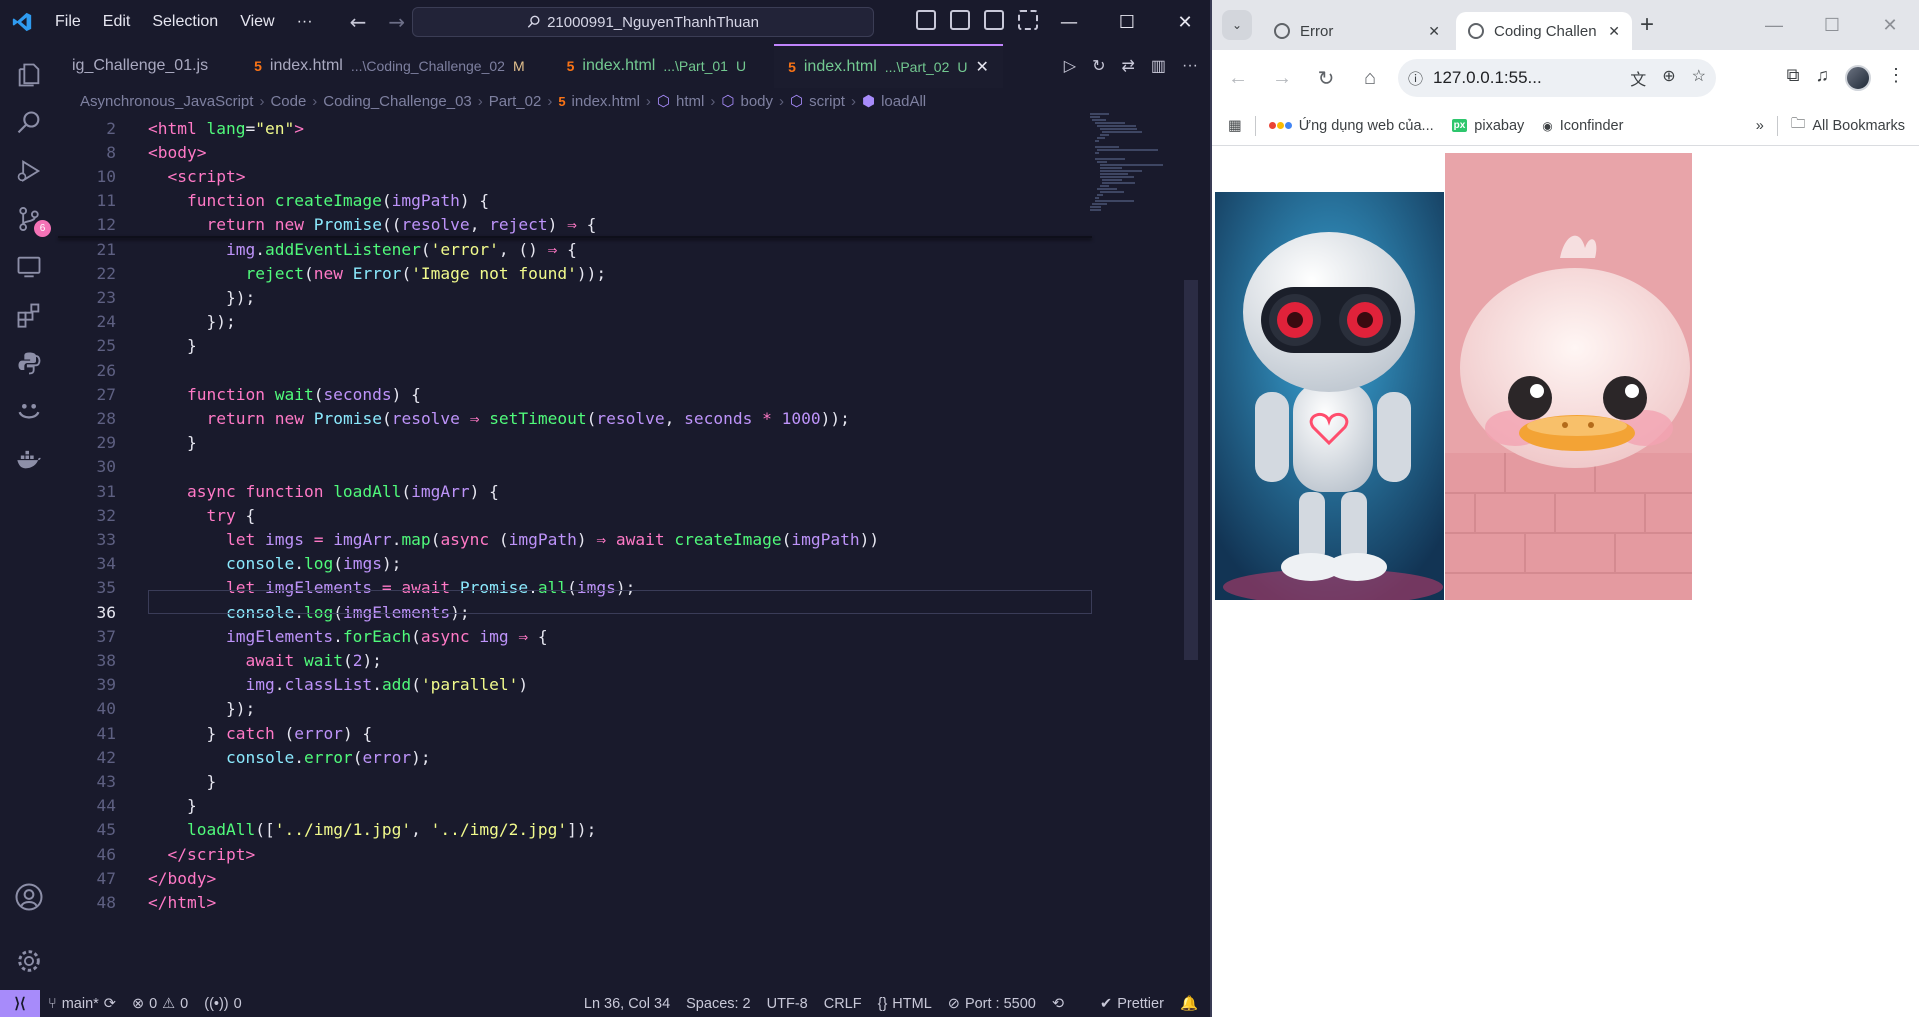 This screenshot has width=1919, height=1017. Describe the element at coordinates (1488, 126) in the screenshot. I see `bookmark-pixabay: px pixabay` at that location.